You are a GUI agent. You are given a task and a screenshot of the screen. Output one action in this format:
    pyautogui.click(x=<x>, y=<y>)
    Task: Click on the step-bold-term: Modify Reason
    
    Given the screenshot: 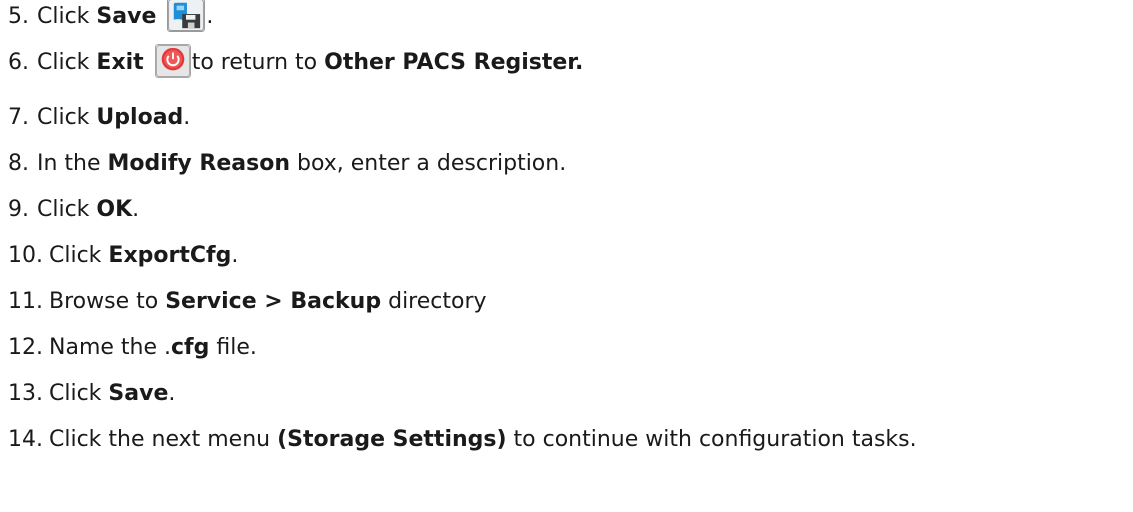 What is the action you would take?
    pyautogui.click(x=198, y=163)
    